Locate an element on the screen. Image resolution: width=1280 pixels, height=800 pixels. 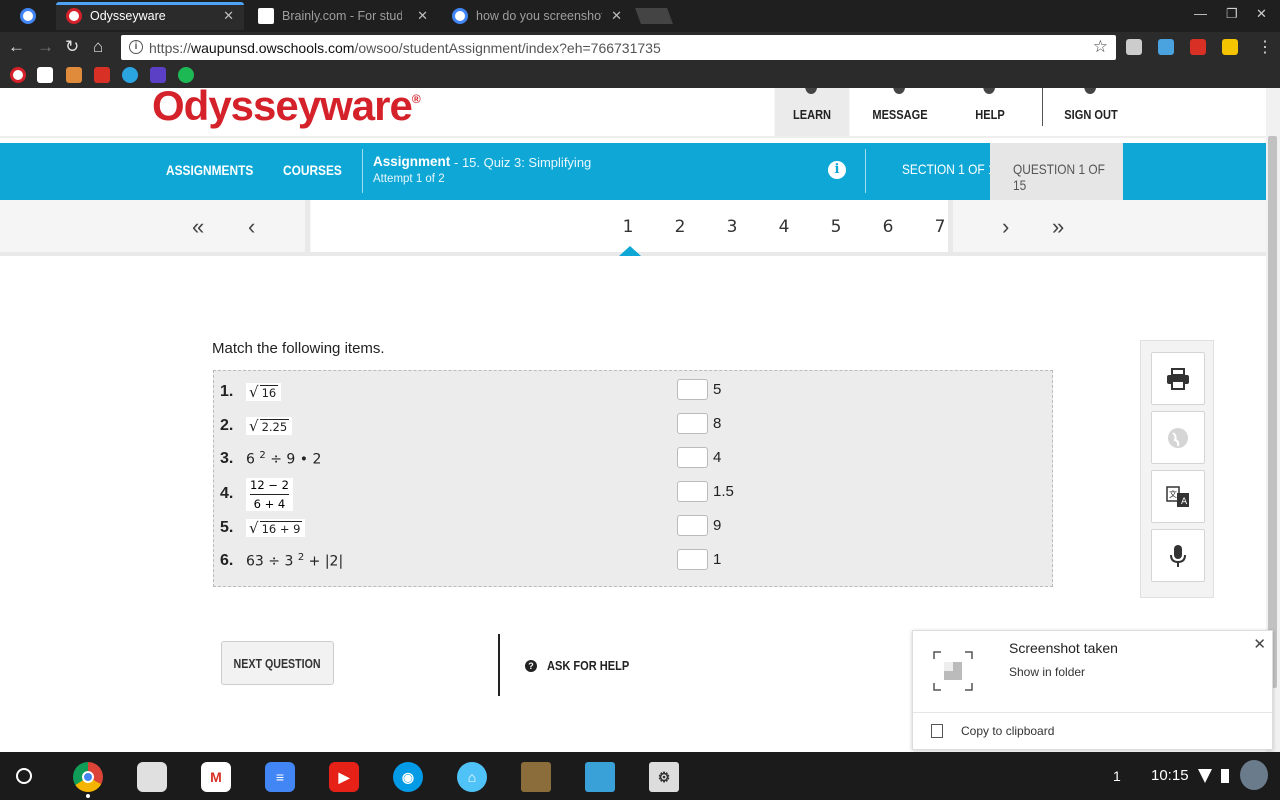
chrome-icon is located at coordinates (88, 777).